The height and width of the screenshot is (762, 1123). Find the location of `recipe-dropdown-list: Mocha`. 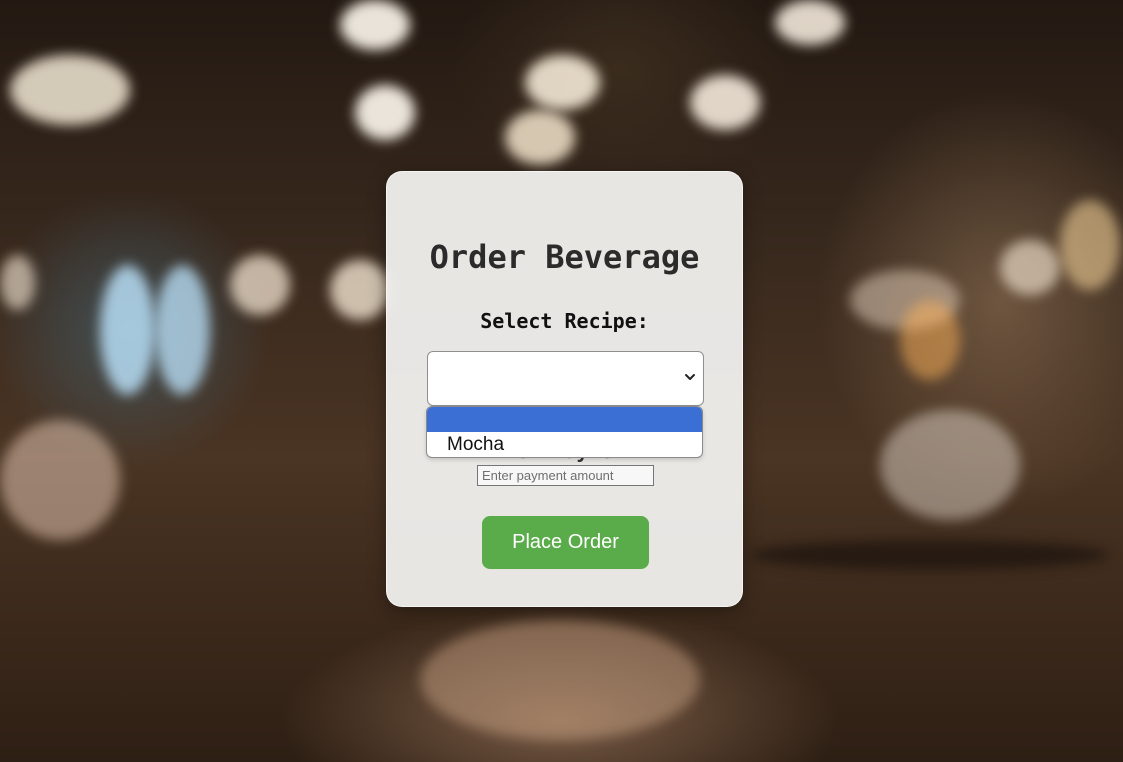

recipe-dropdown-list: Mocha is located at coordinates (564, 432).